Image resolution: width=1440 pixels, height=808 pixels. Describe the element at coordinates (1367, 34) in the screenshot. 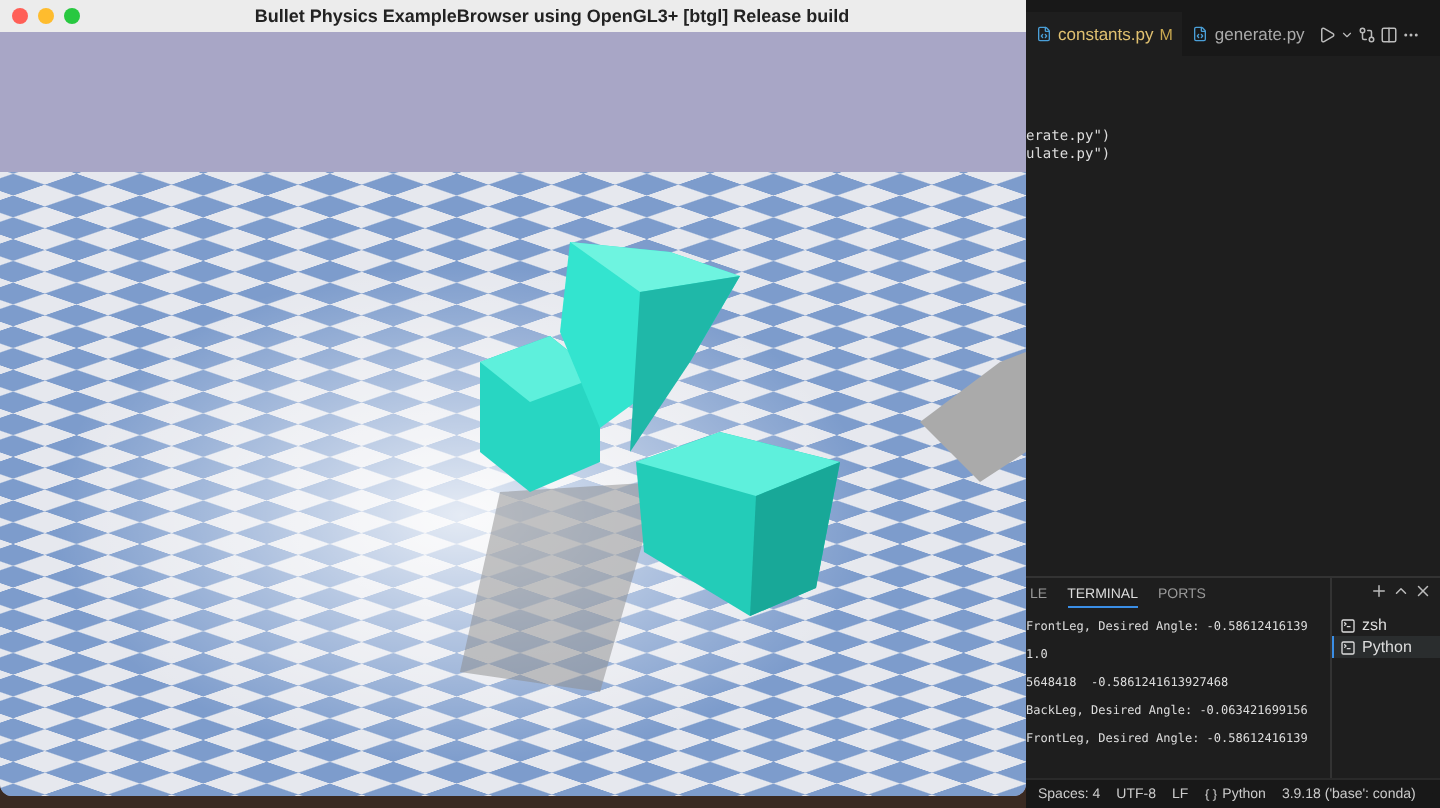

I see `compare-icon` at that location.